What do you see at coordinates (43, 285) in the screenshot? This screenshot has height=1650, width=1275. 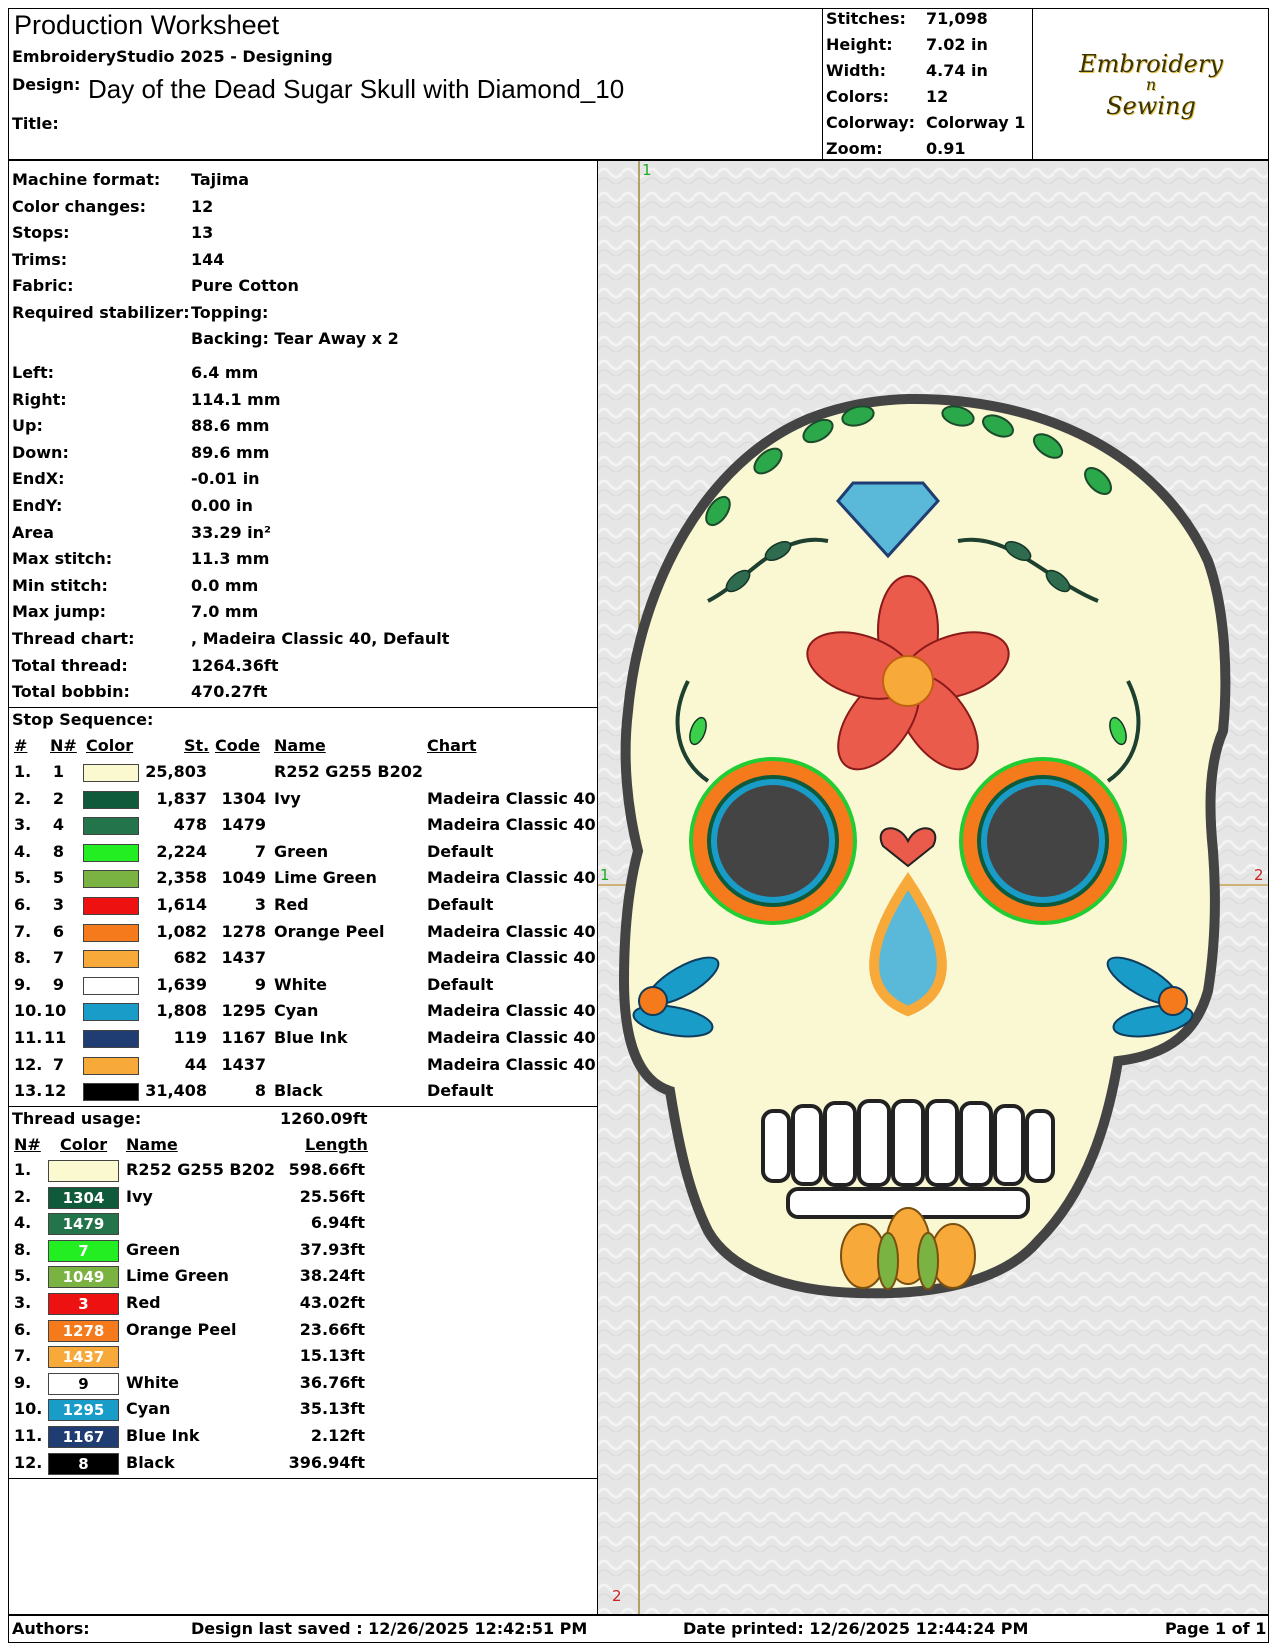 I see `detail-label: Fabric:` at bounding box center [43, 285].